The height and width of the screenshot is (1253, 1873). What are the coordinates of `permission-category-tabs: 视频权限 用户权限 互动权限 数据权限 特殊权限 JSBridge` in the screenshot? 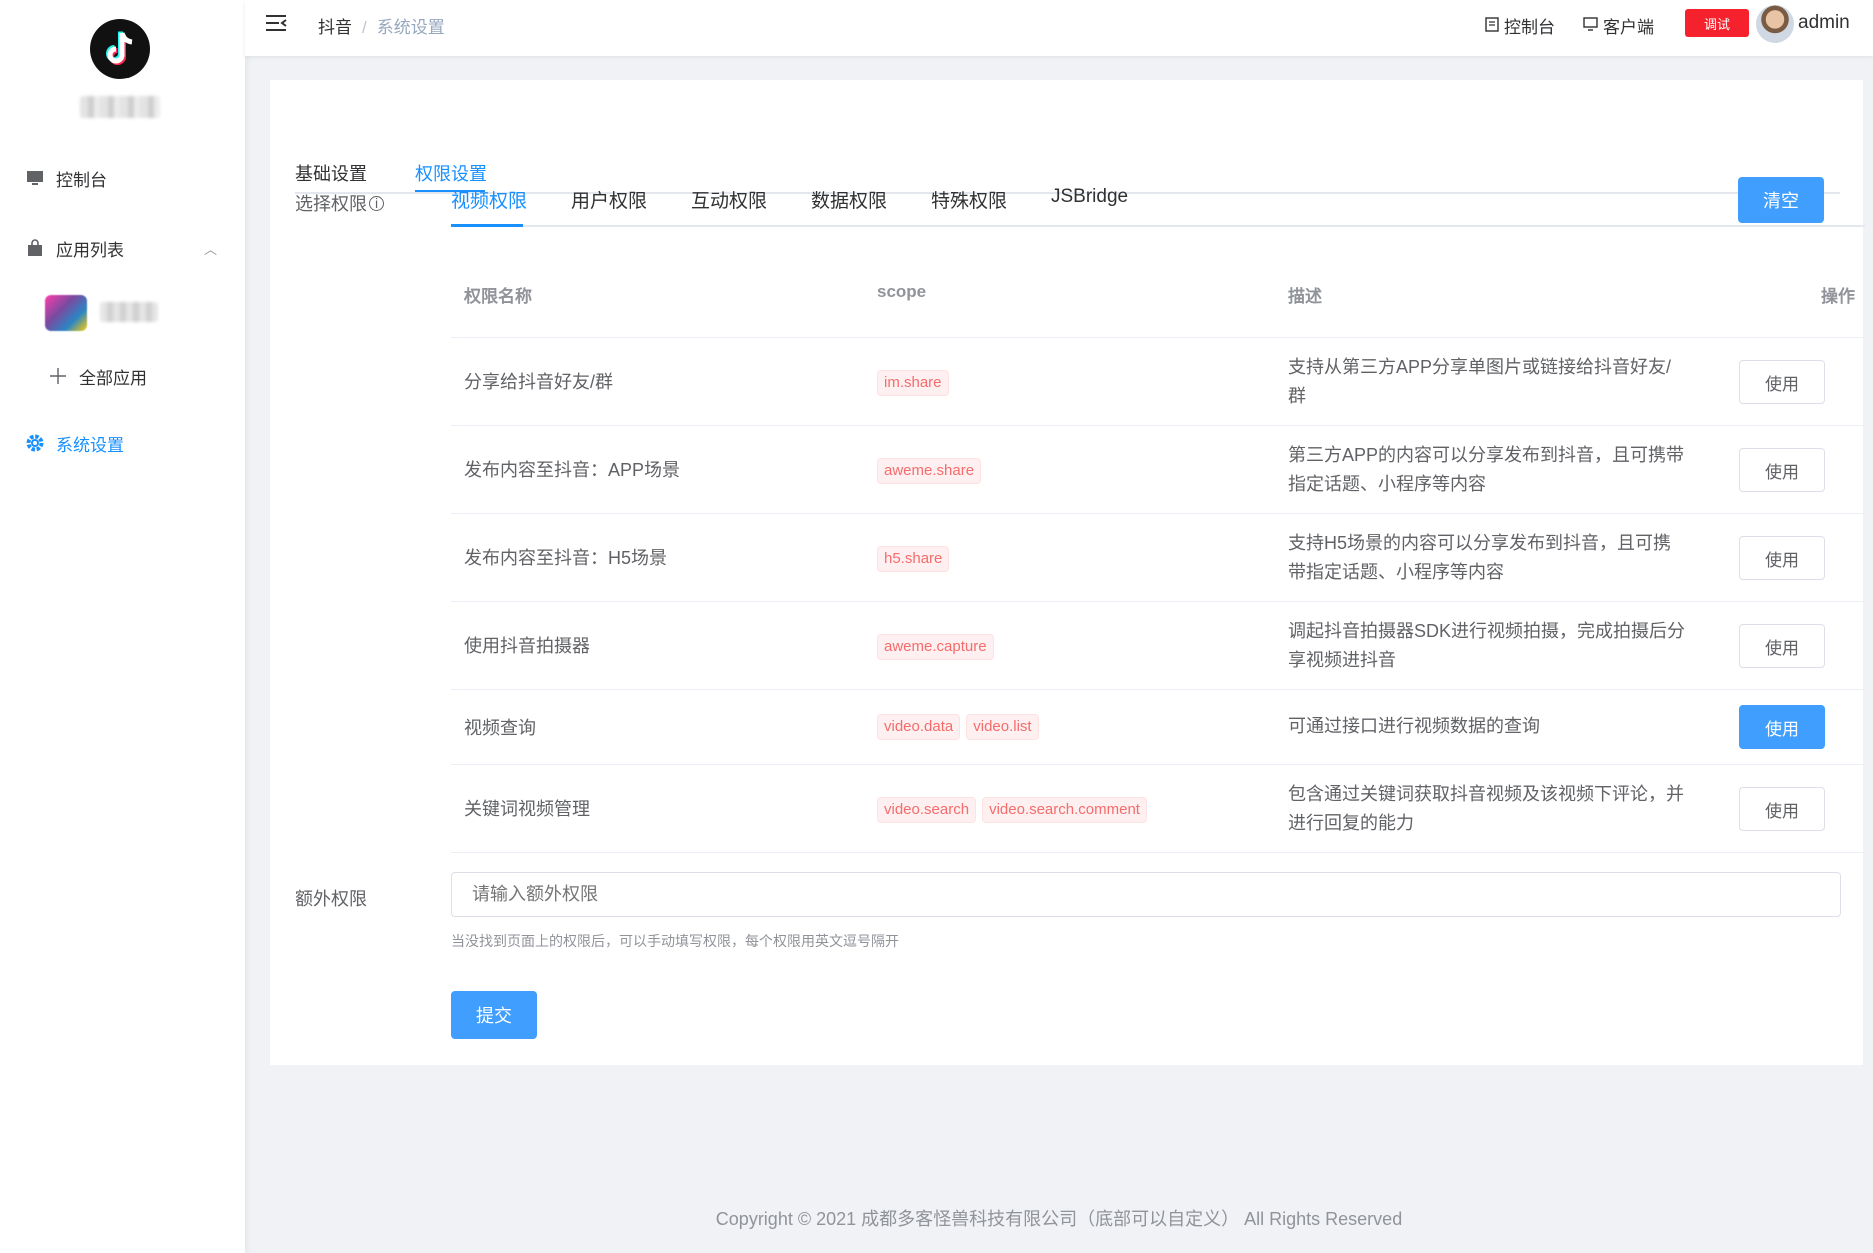 It's located at (1158, 195).